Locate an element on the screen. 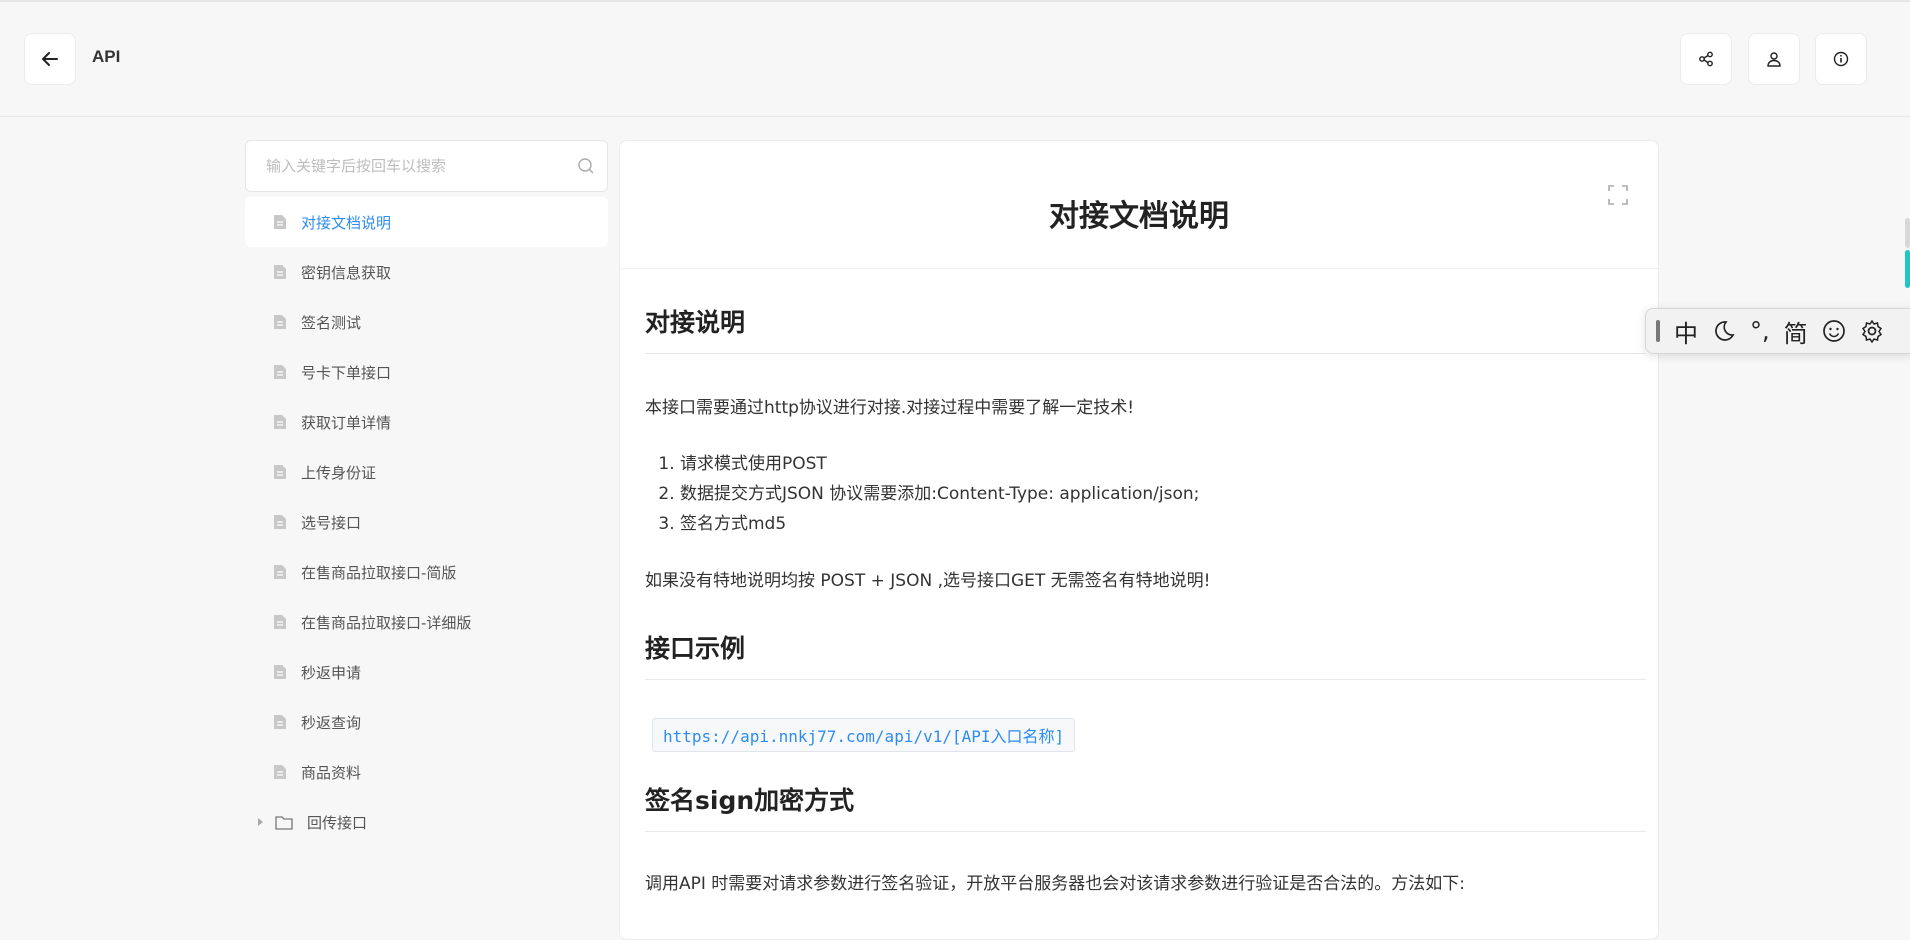 The image size is (1910, 940). user-button is located at coordinates (1774, 59).